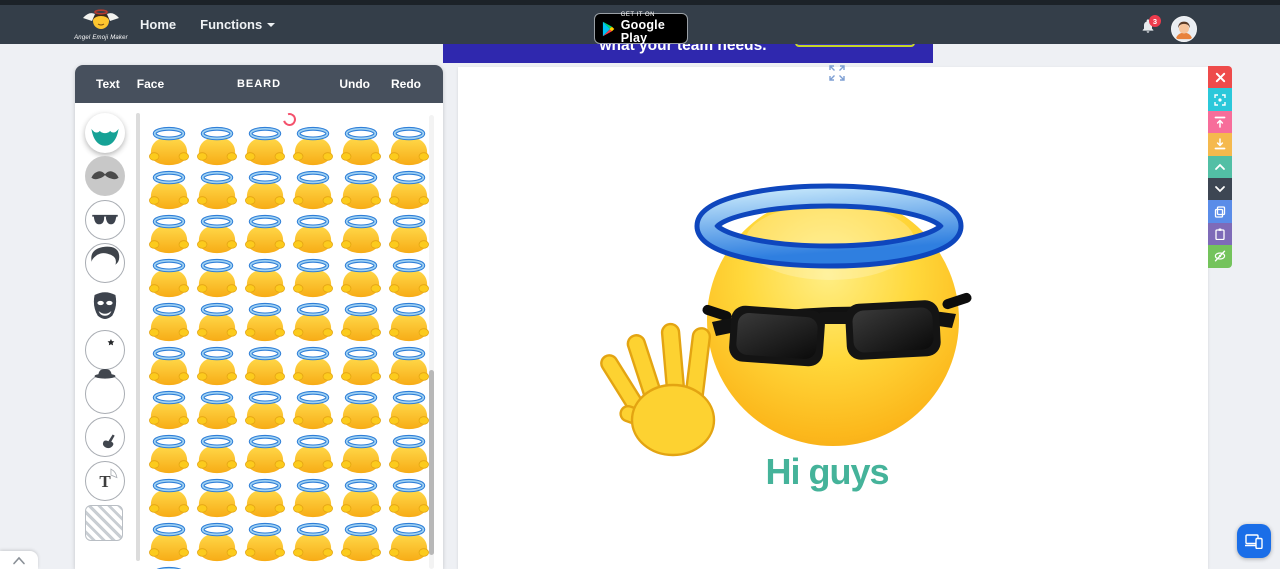 This screenshot has height=569, width=1280. What do you see at coordinates (1220, 189) in the screenshot?
I see `layer-down-button` at bounding box center [1220, 189].